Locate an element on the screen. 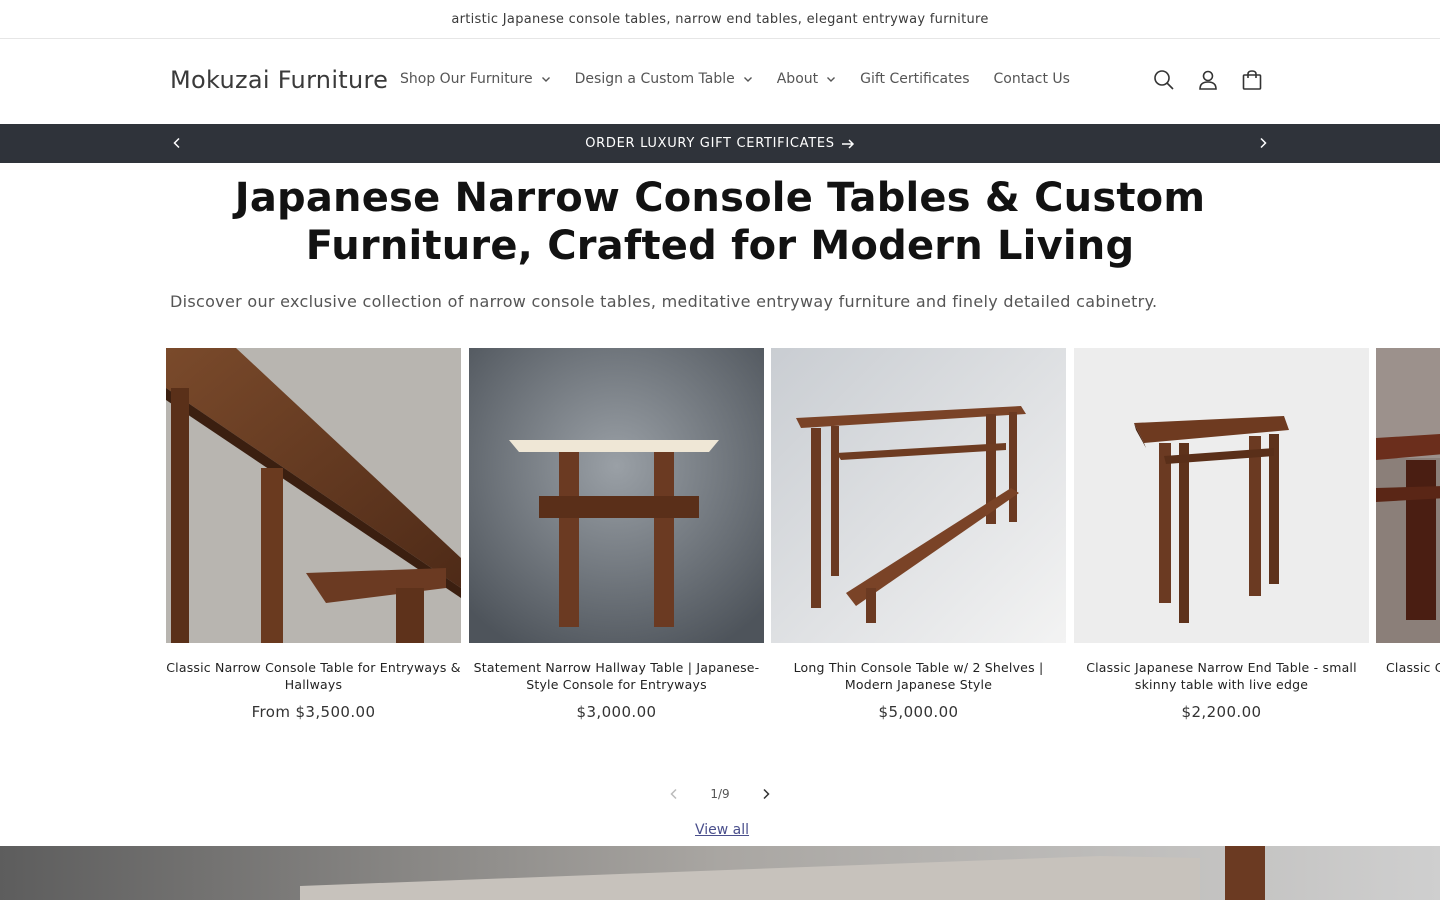 The image size is (1440, 900). nav-label: About is located at coordinates (797, 79).